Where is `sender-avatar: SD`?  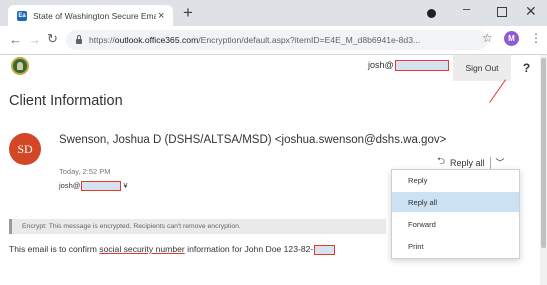
sender-avatar: SD is located at coordinates (25, 149).